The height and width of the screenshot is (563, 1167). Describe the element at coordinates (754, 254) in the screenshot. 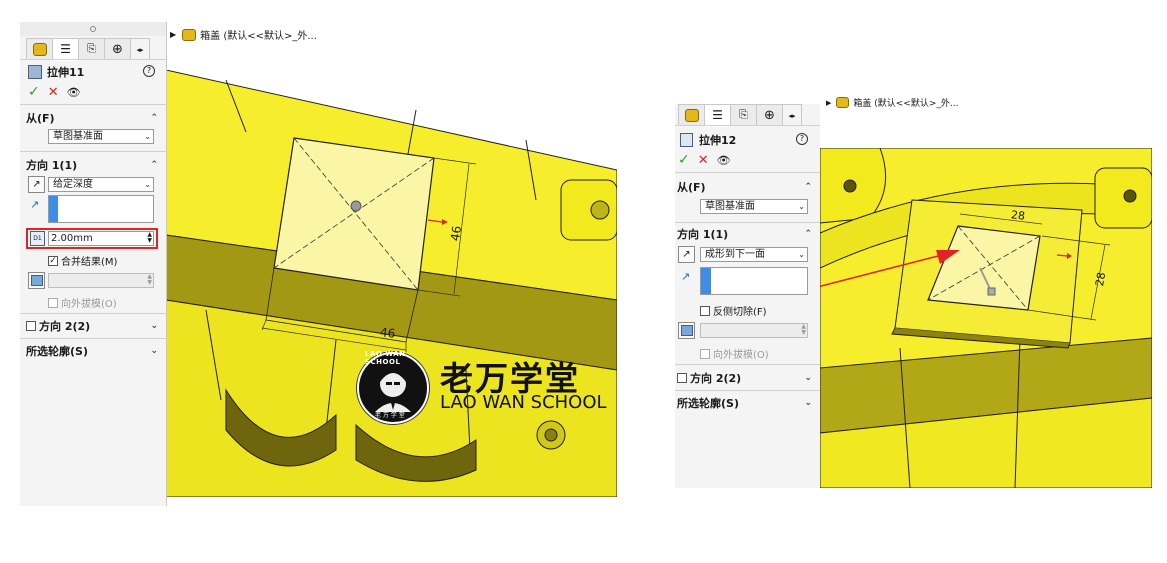

I see `end-condition-select: 成形到下一面 ⌄` at that location.